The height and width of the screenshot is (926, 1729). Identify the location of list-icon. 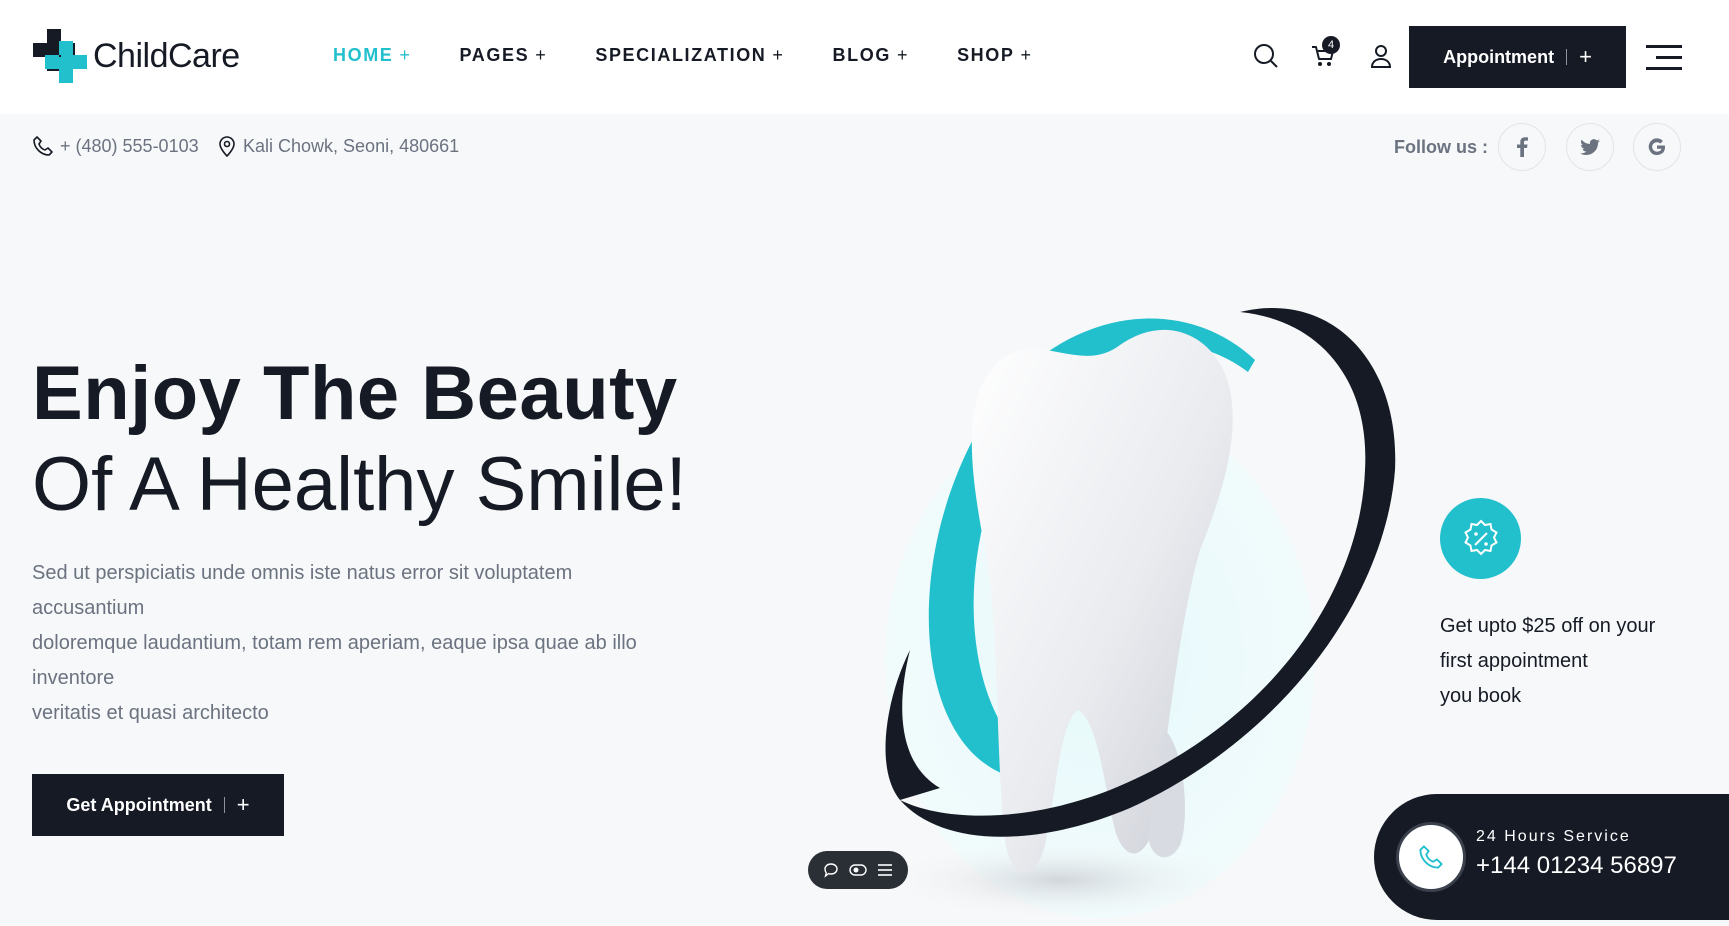
(885, 870).